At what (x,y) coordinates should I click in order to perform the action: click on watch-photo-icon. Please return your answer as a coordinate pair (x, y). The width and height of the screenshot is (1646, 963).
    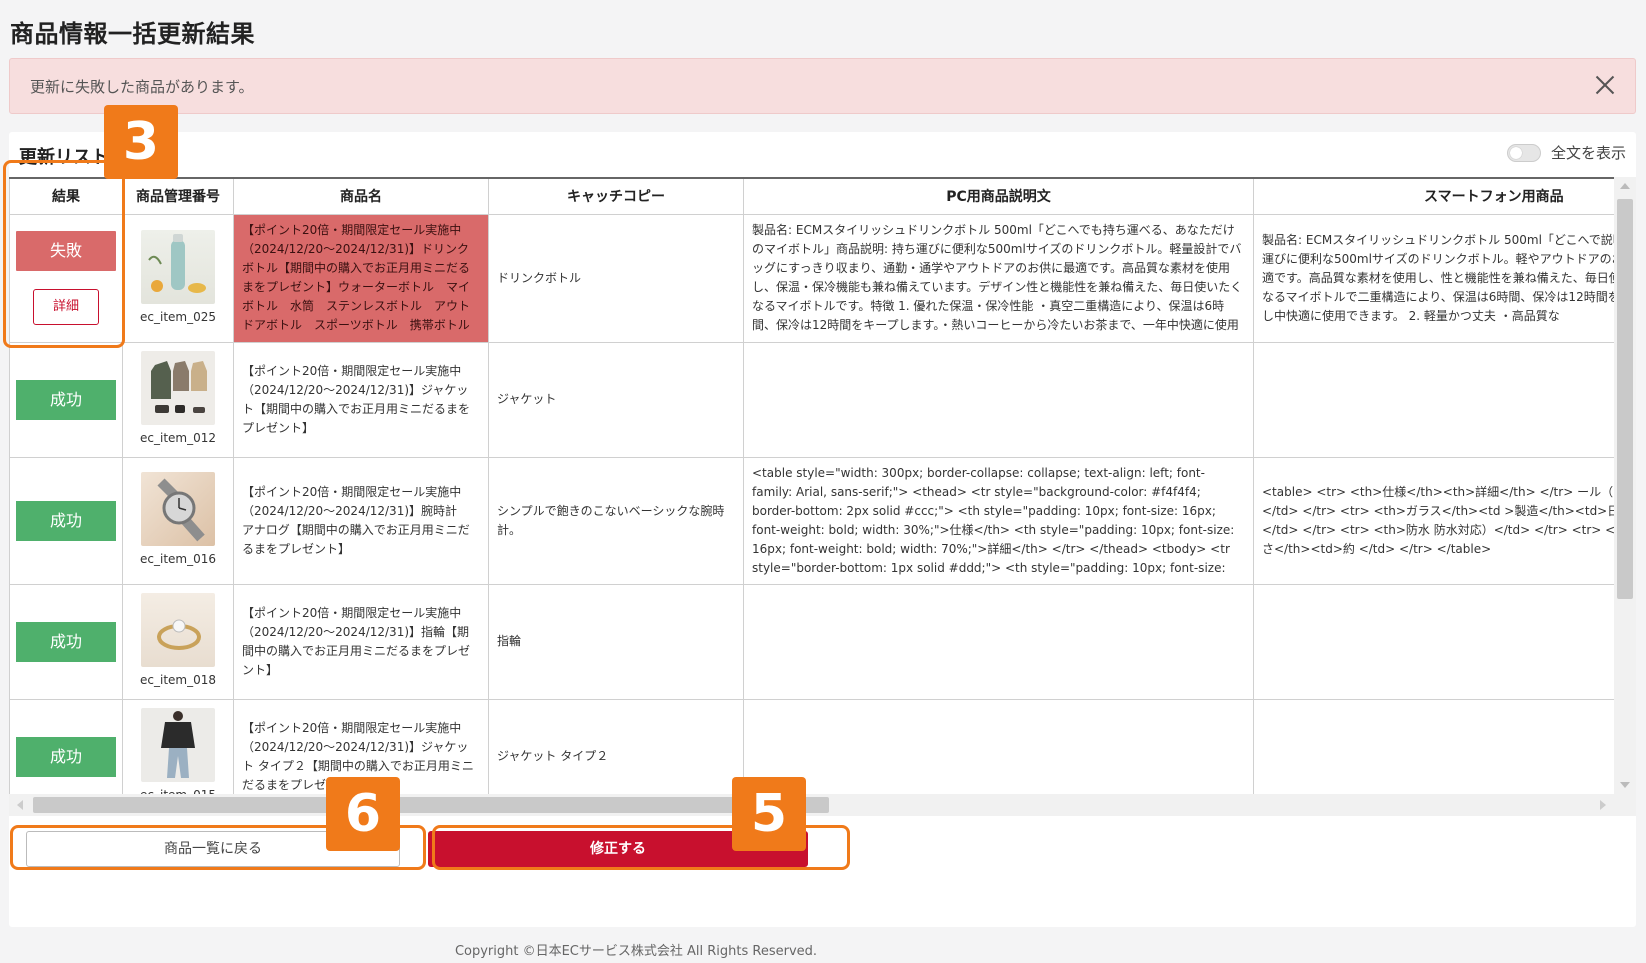
    Looking at the image, I should click on (178, 509).